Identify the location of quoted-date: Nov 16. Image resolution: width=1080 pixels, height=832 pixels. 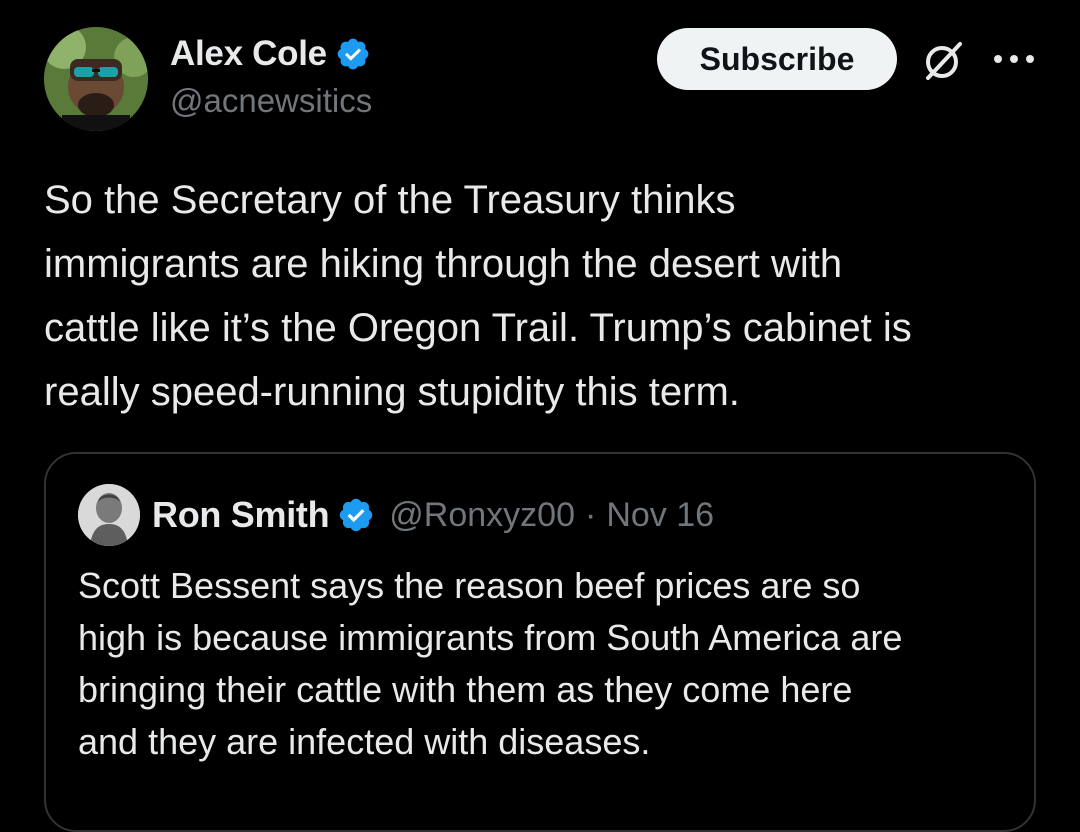
(660, 515).